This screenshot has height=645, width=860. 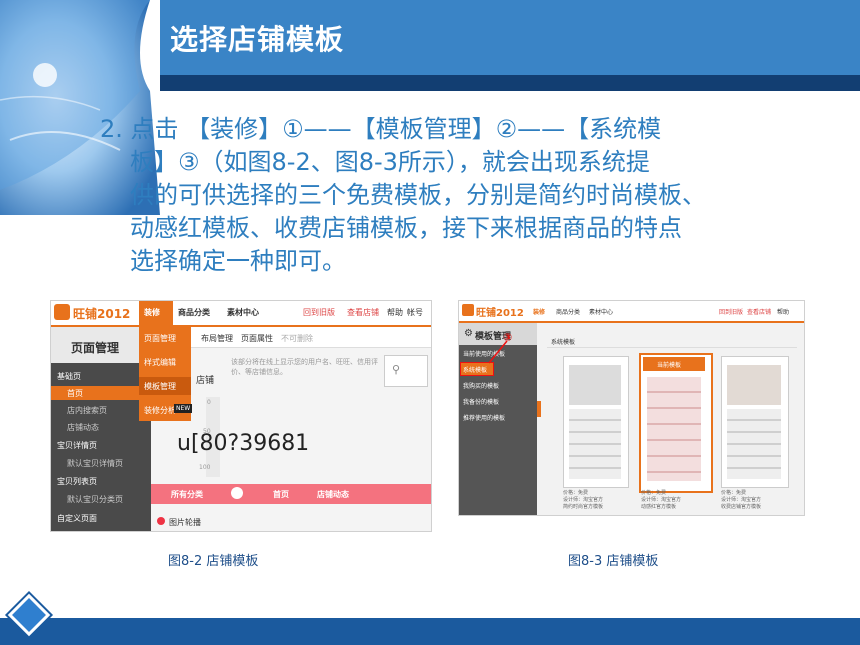 I want to click on search-input, so click(x=406, y=371).